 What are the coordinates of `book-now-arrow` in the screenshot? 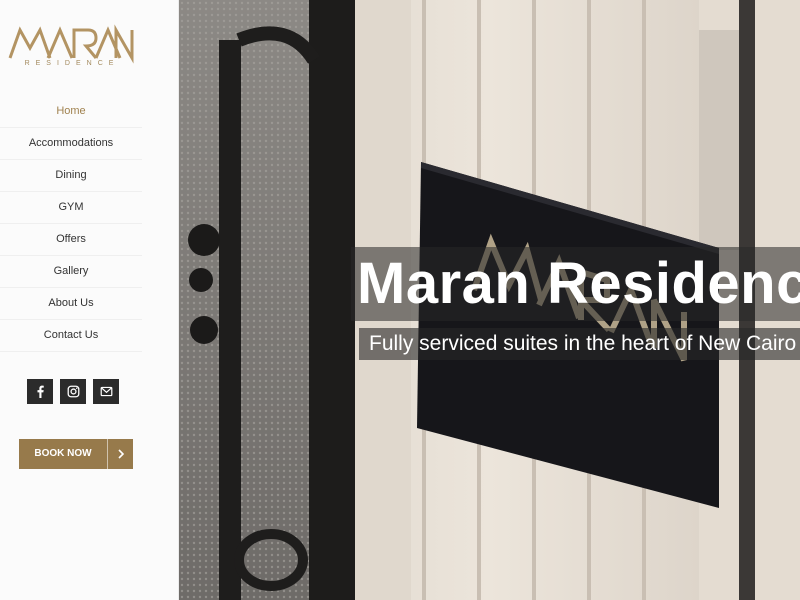 It's located at (120, 454).